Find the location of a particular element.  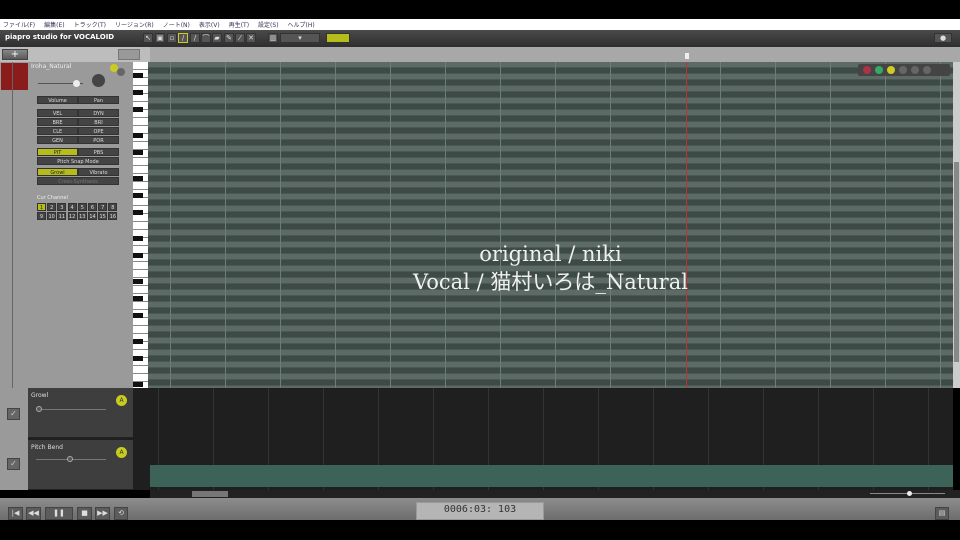

speaker-icon is located at coordinates (891, 70).